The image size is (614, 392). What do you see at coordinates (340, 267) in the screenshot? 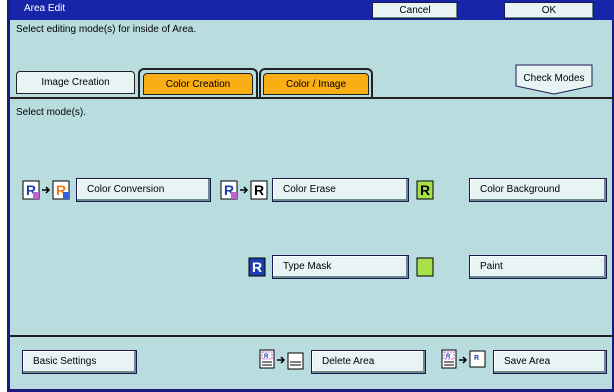
I see `type-mask-button: Type Mask` at bounding box center [340, 267].